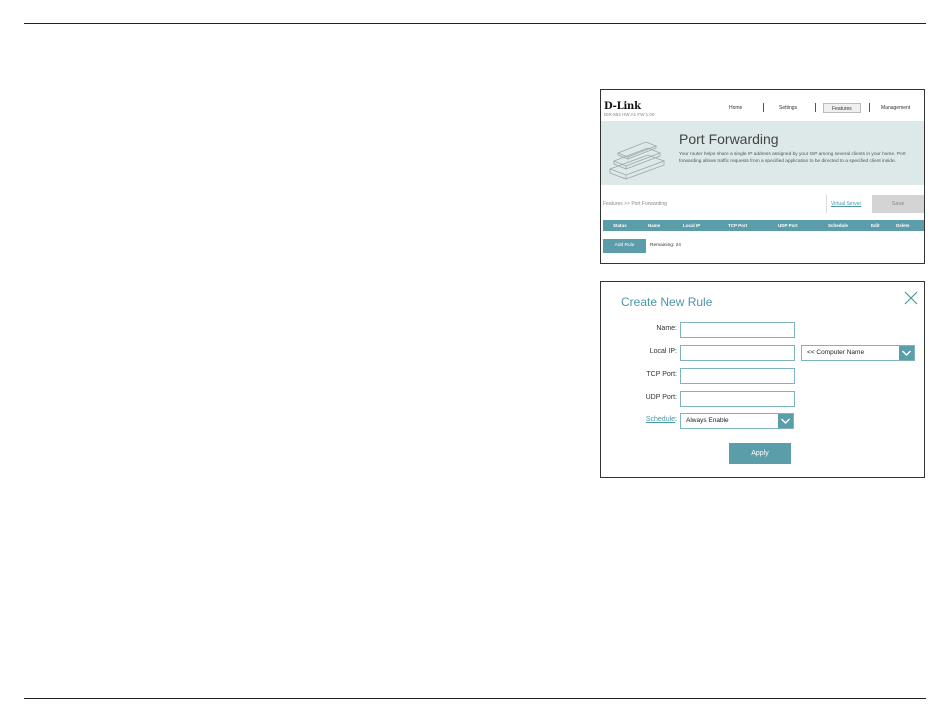 The width and height of the screenshot is (950, 725). What do you see at coordinates (838, 225) in the screenshot?
I see `column-schedule: Schedule` at bounding box center [838, 225].